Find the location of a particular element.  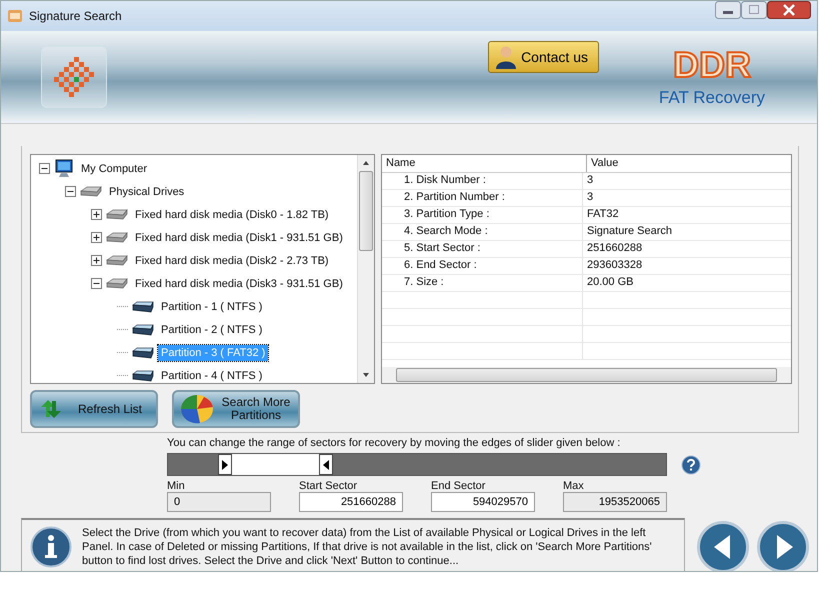

table-cell-text: 251660288 is located at coordinates (615, 248).